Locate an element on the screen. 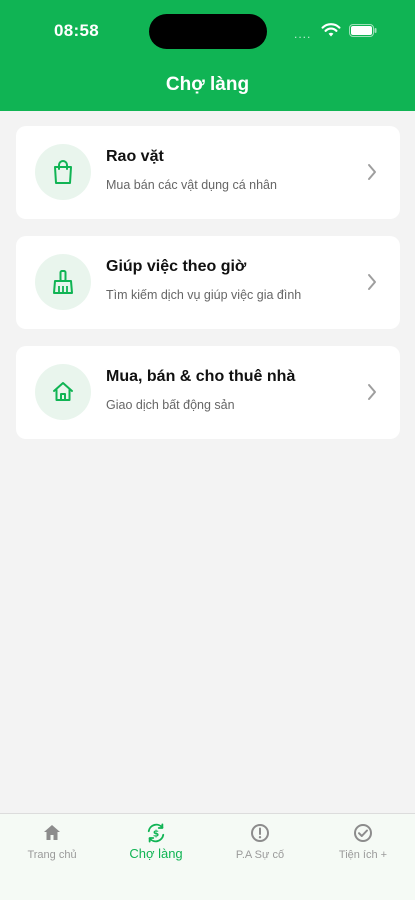  card-subtitle: Mua bán các vật dụng cá nhân is located at coordinates (191, 185).